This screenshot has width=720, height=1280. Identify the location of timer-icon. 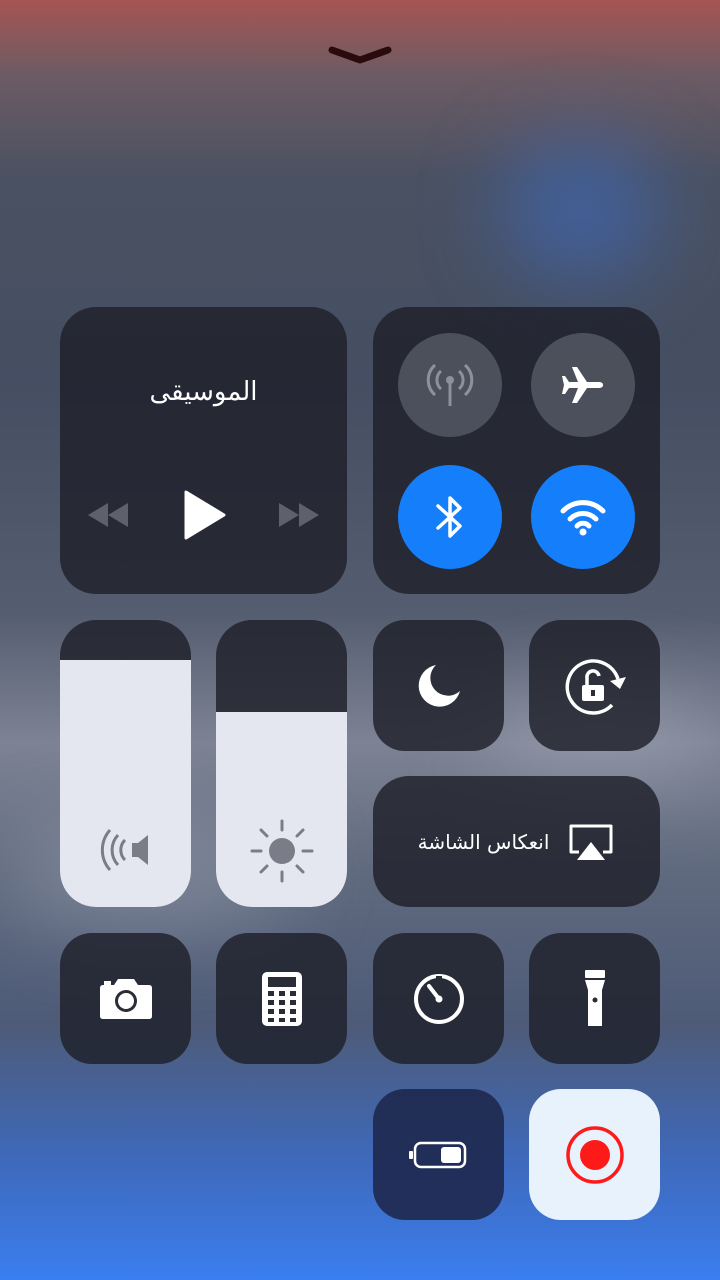
(438, 998).